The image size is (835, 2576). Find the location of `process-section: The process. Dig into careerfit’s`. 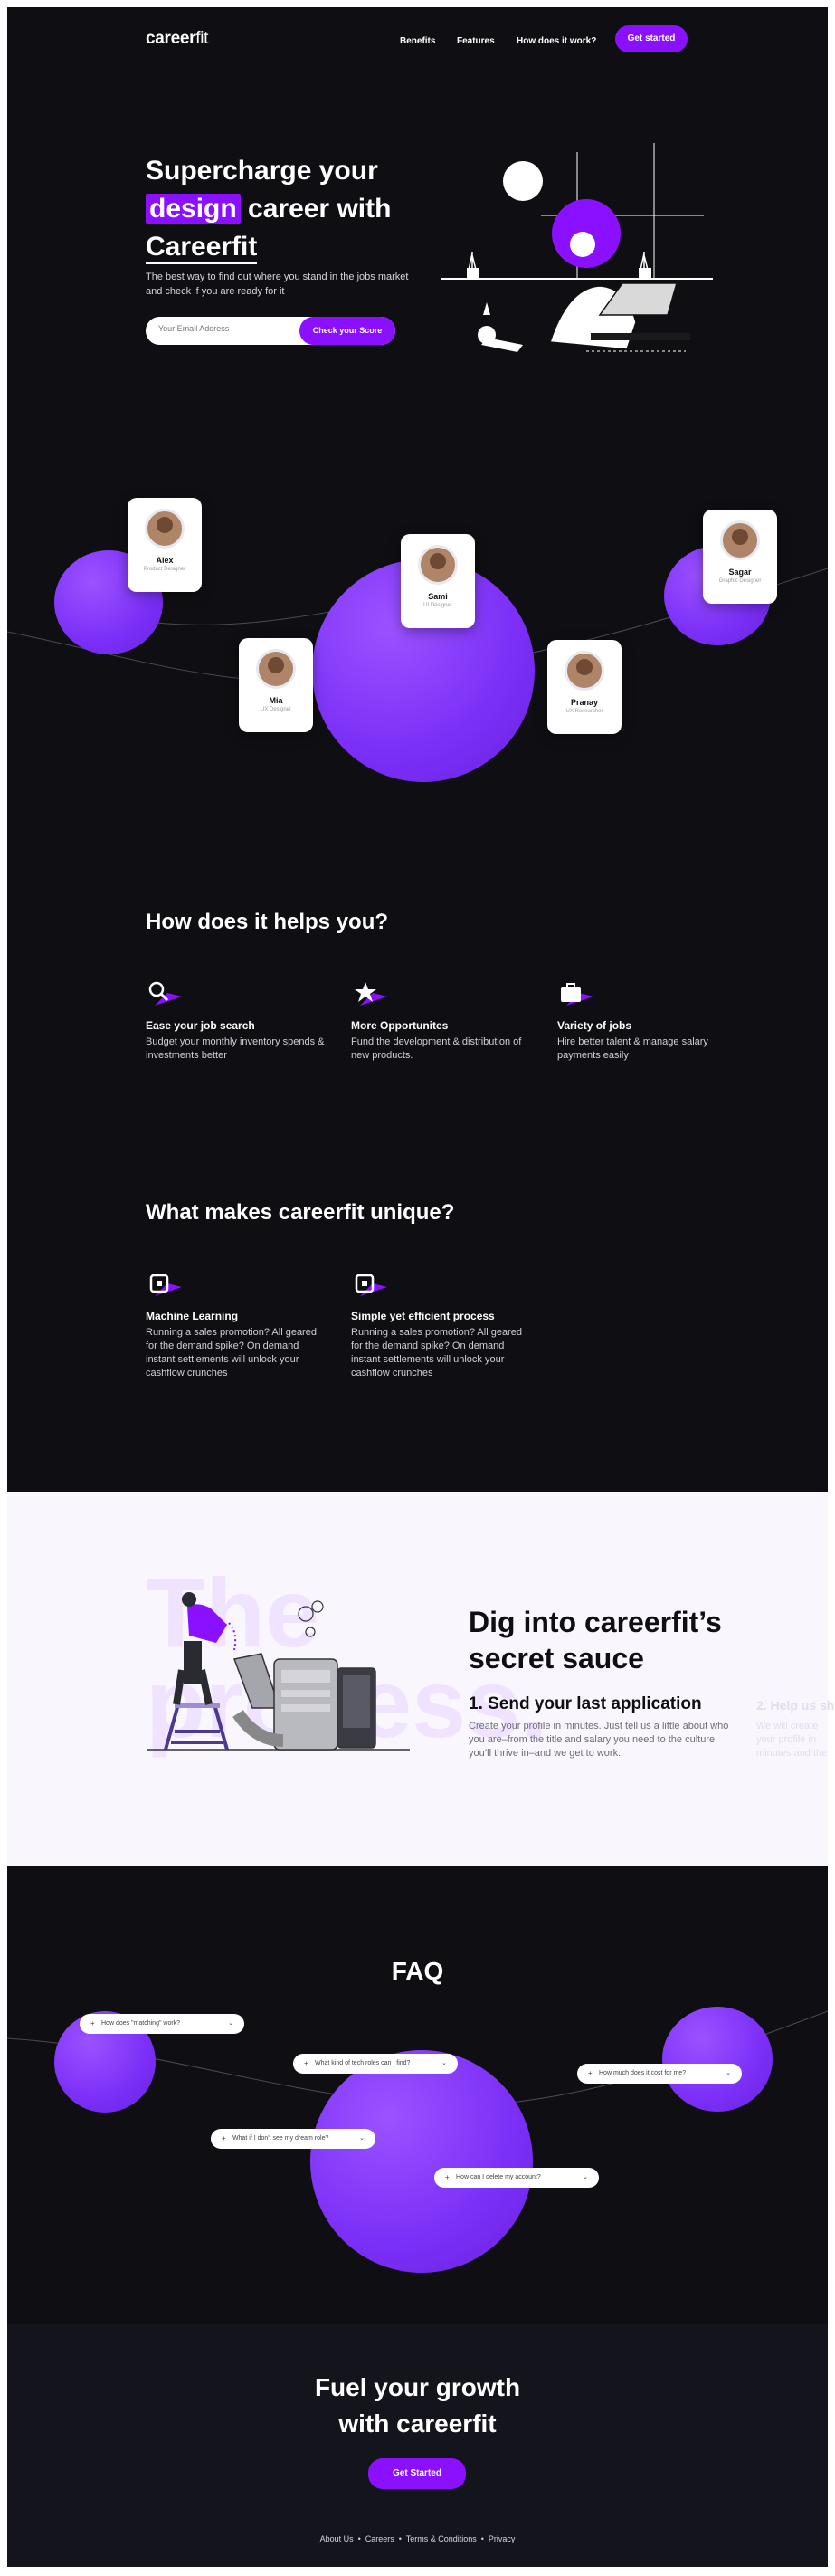

process-section: The process. Dig into careerfit’s is located at coordinates (420, 1679).